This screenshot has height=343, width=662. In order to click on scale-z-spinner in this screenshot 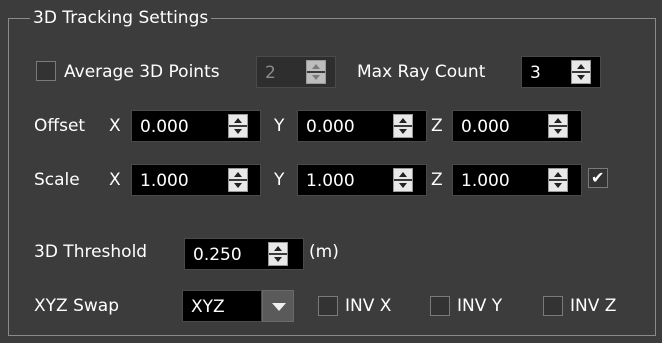, I will do `click(558, 180)`.